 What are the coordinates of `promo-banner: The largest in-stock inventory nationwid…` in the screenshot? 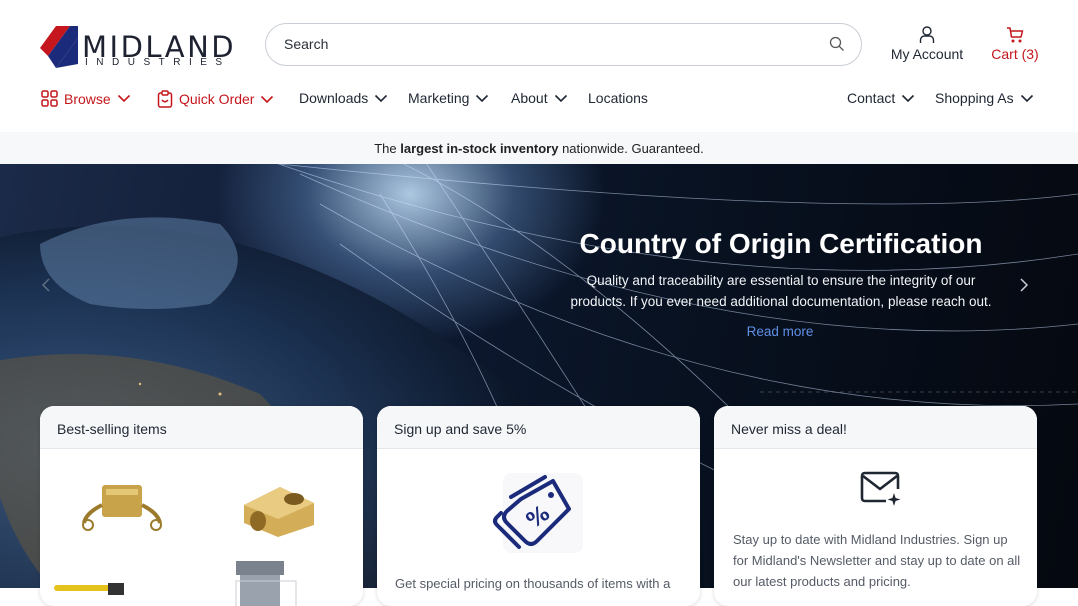 It's located at (539, 148).